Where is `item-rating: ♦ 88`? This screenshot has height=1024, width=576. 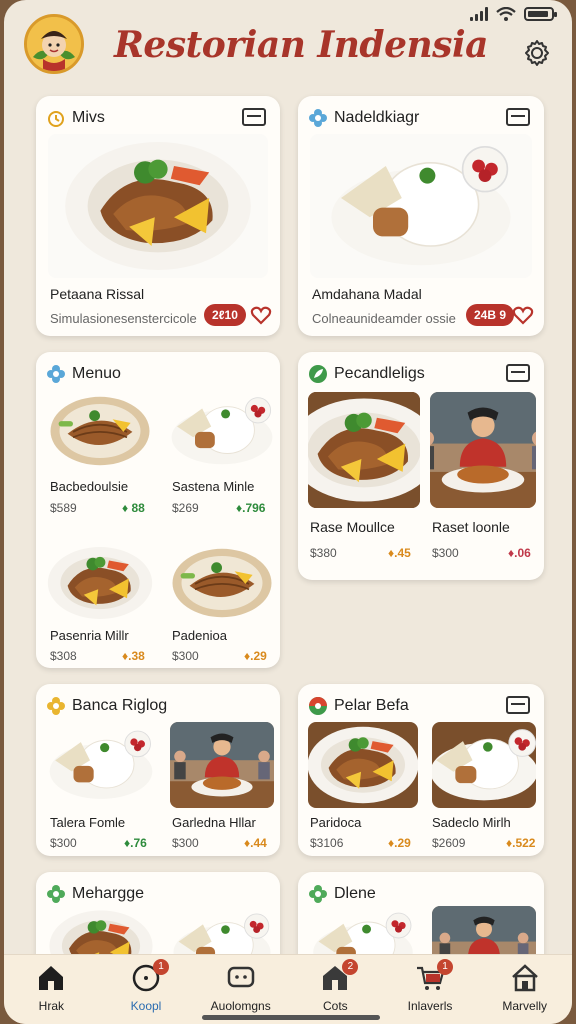
item-rating: ♦ 88 is located at coordinates (133, 508).